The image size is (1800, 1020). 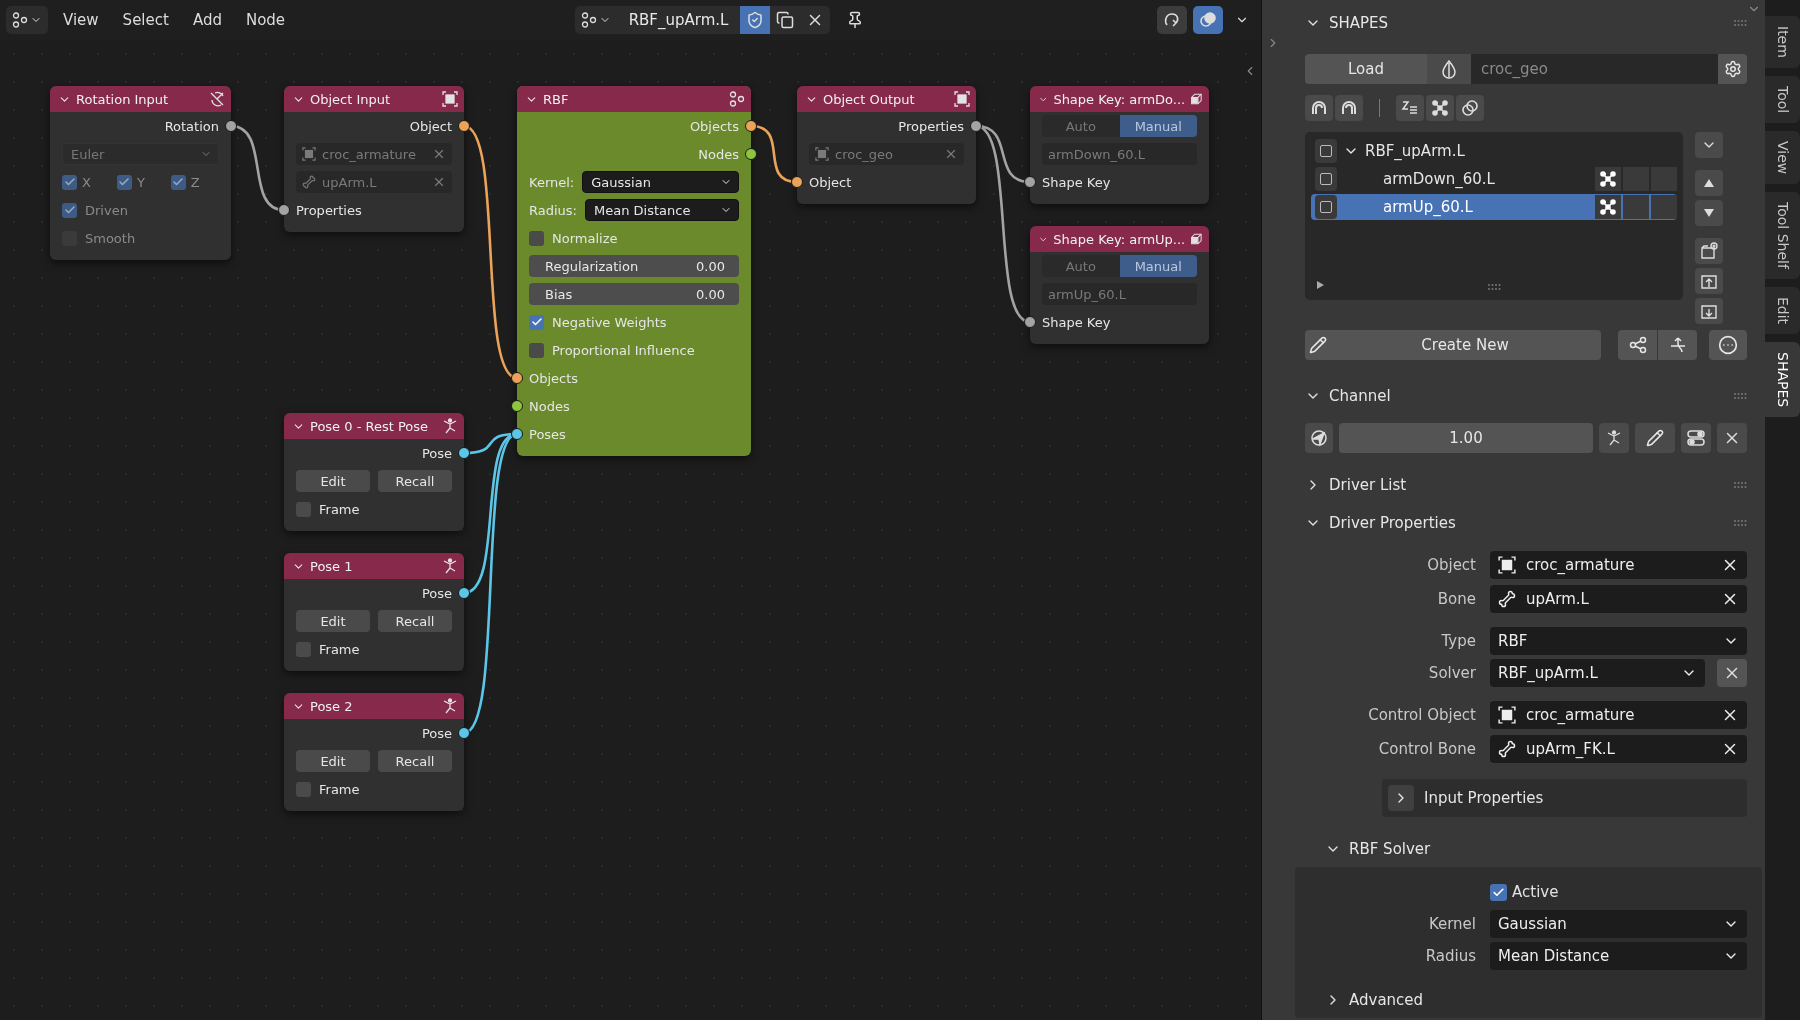 I want to click on number-slider: Bias 0.00, so click(x=634, y=294).